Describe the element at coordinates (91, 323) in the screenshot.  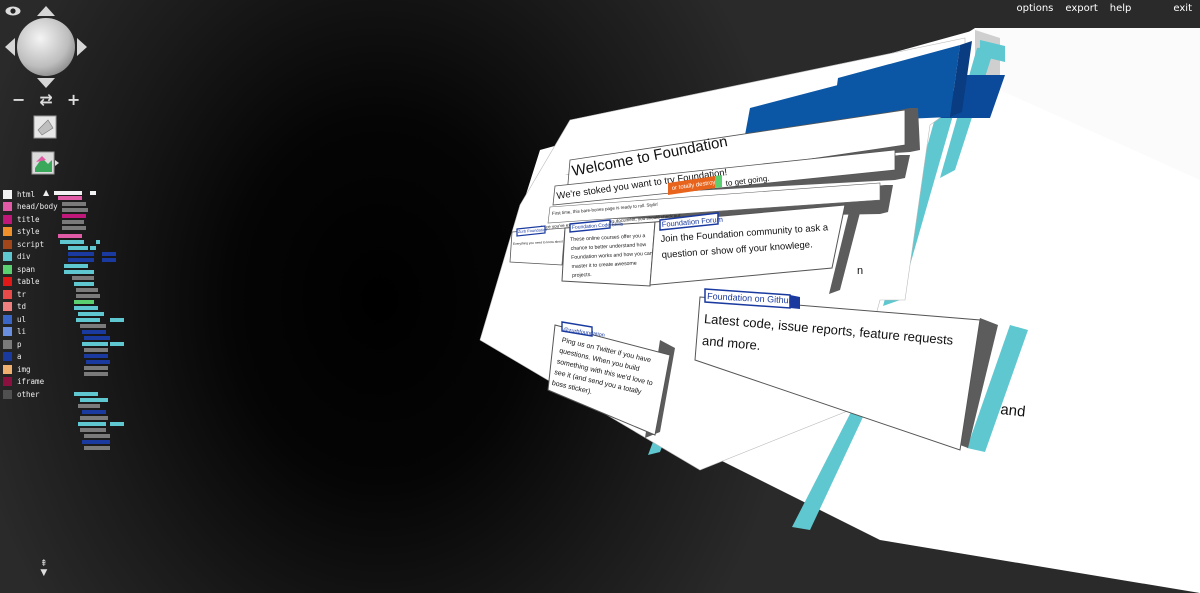
I see `dom-bars` at that location.